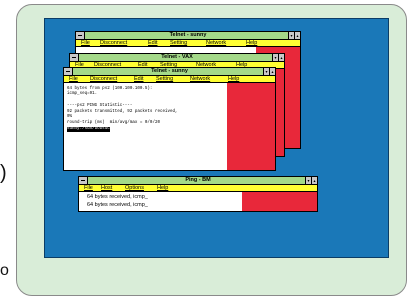 The image size is (411, 300). What do you see at coordinates (198, 188) in the screenshot?
I see `menubar: File Host Options Help` at bounding box center [198, 188].